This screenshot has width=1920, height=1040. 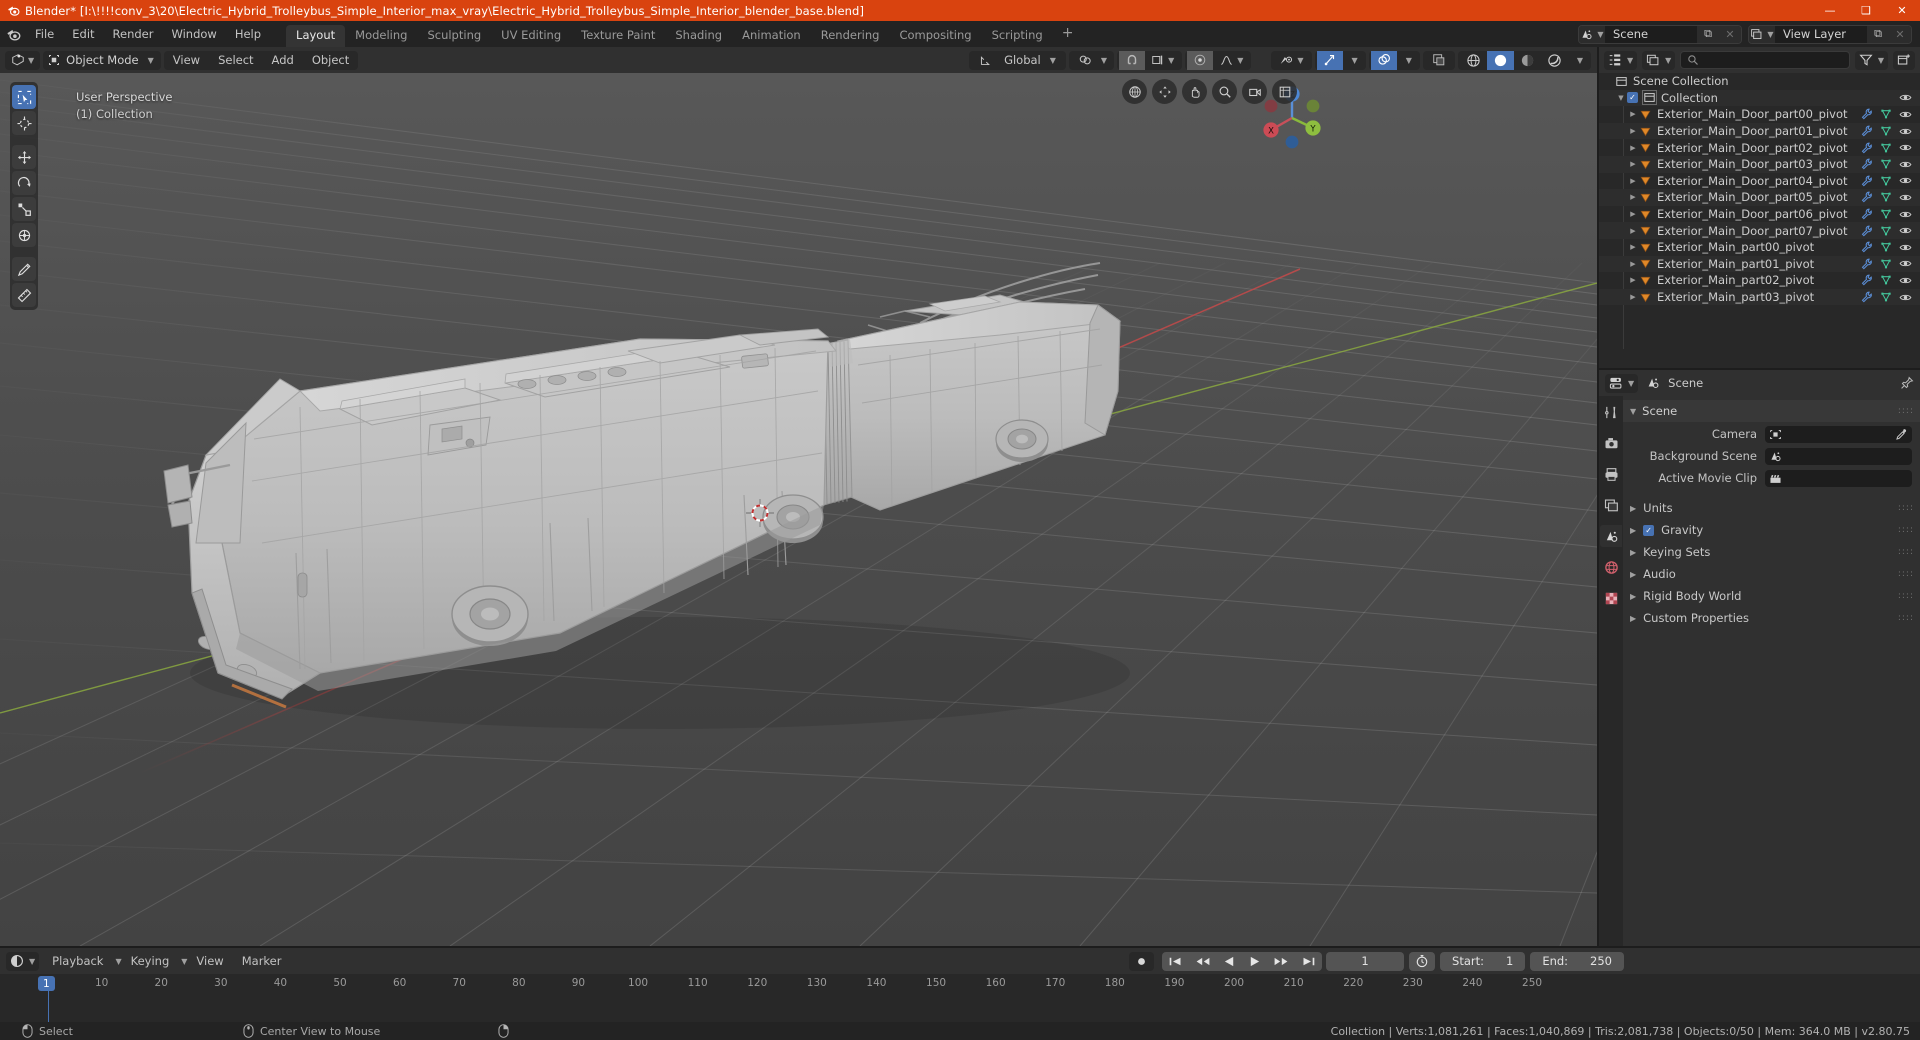 I want to click on outliner-row: ▶ Exterior_Main_Door_part01_pivot, so click(x=1759, y=131).